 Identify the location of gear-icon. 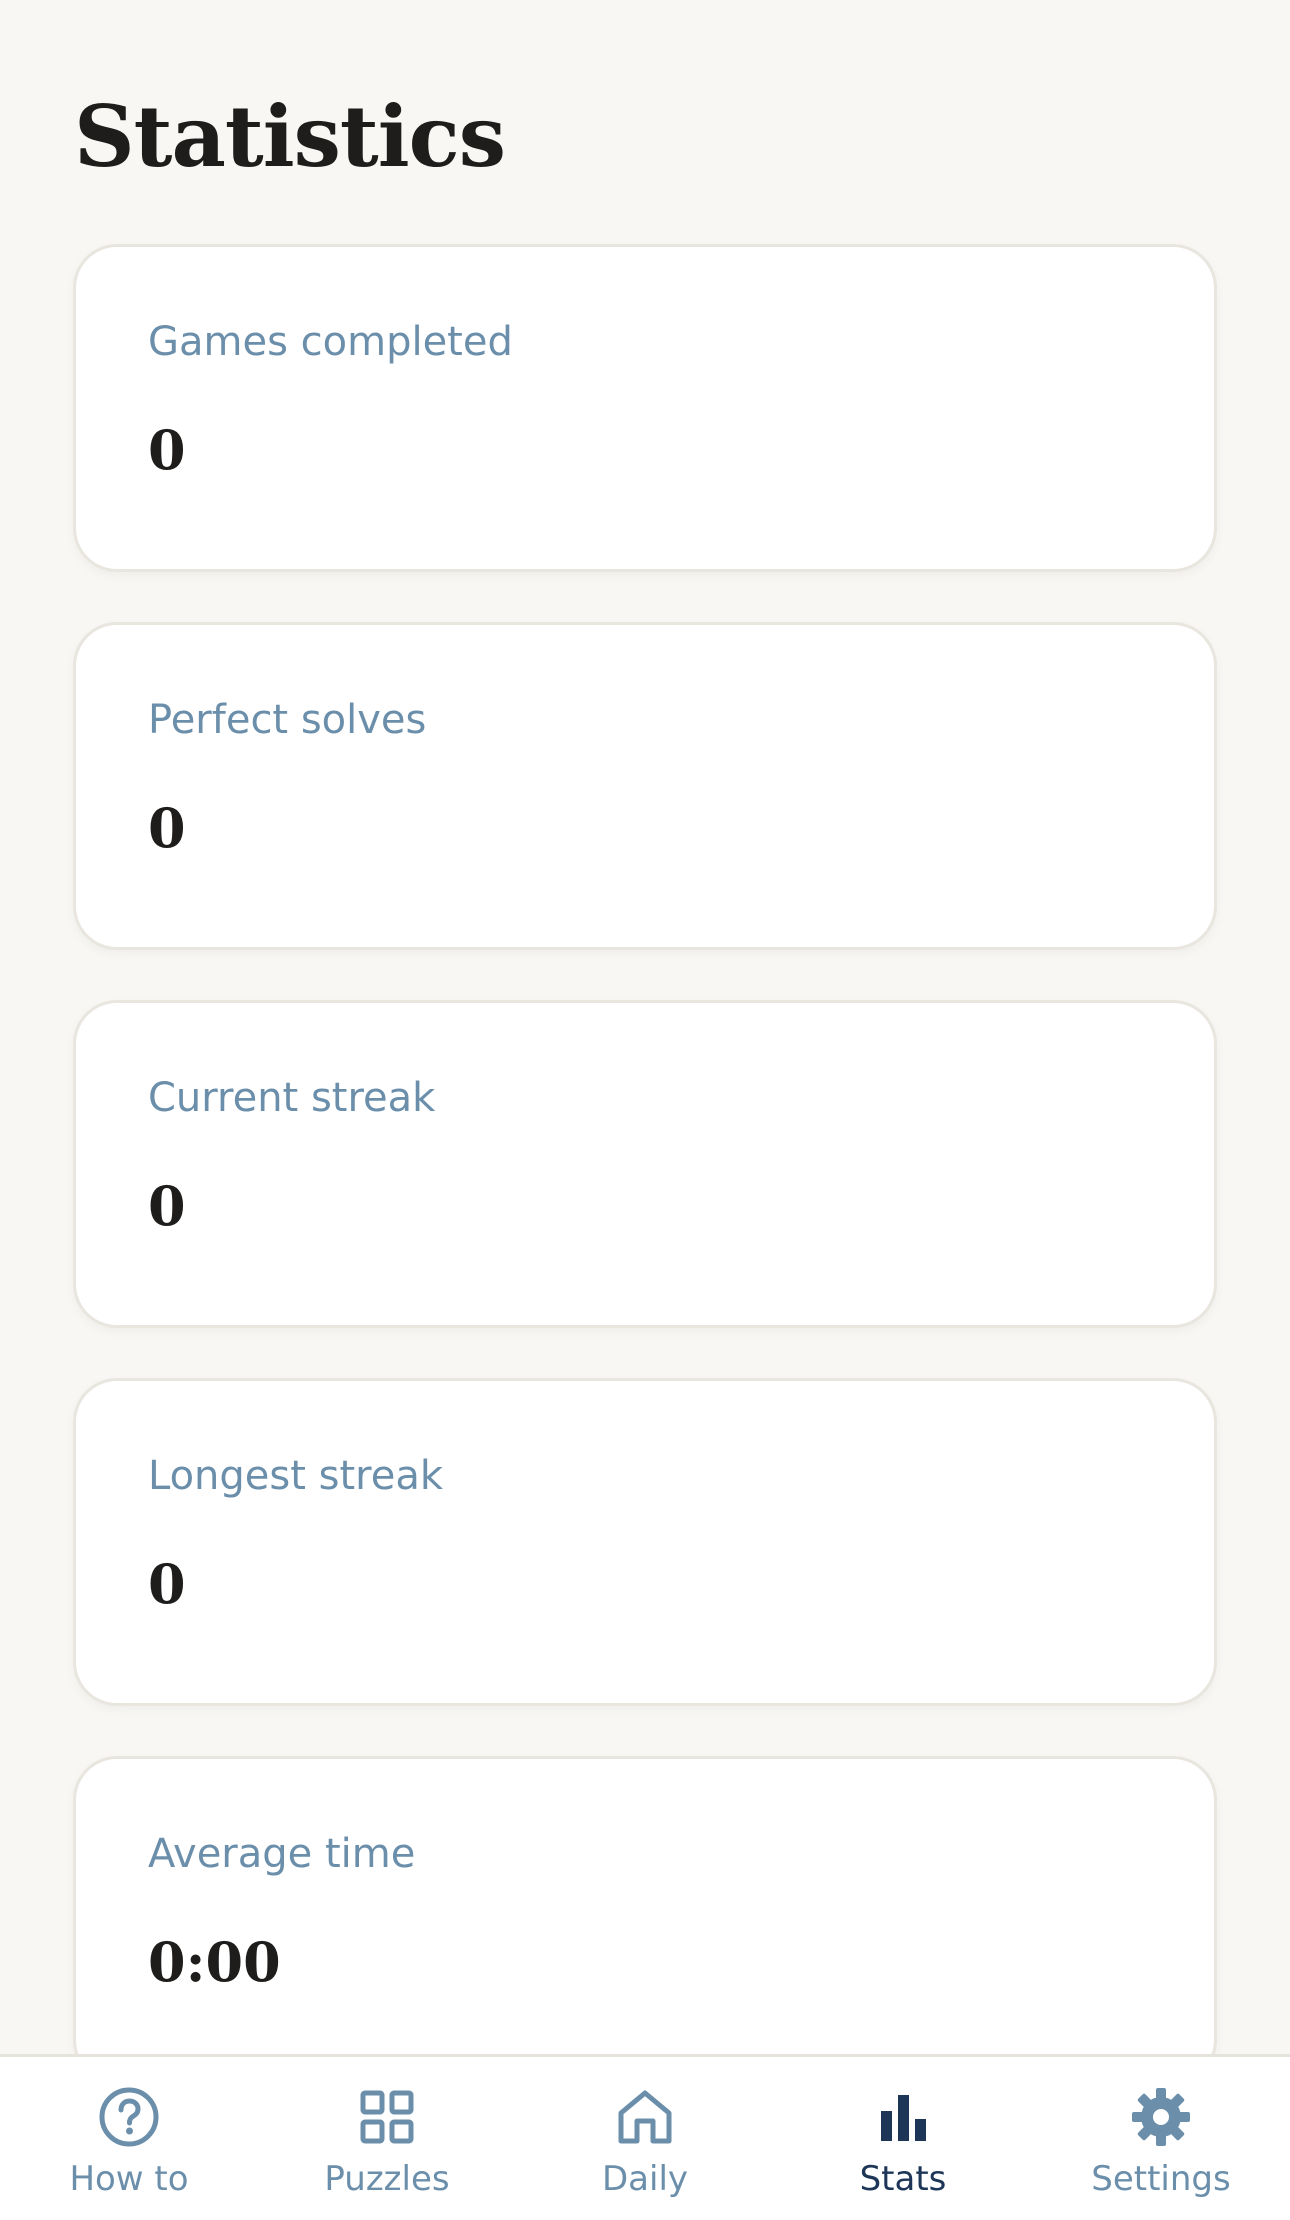
(1161, 2117).